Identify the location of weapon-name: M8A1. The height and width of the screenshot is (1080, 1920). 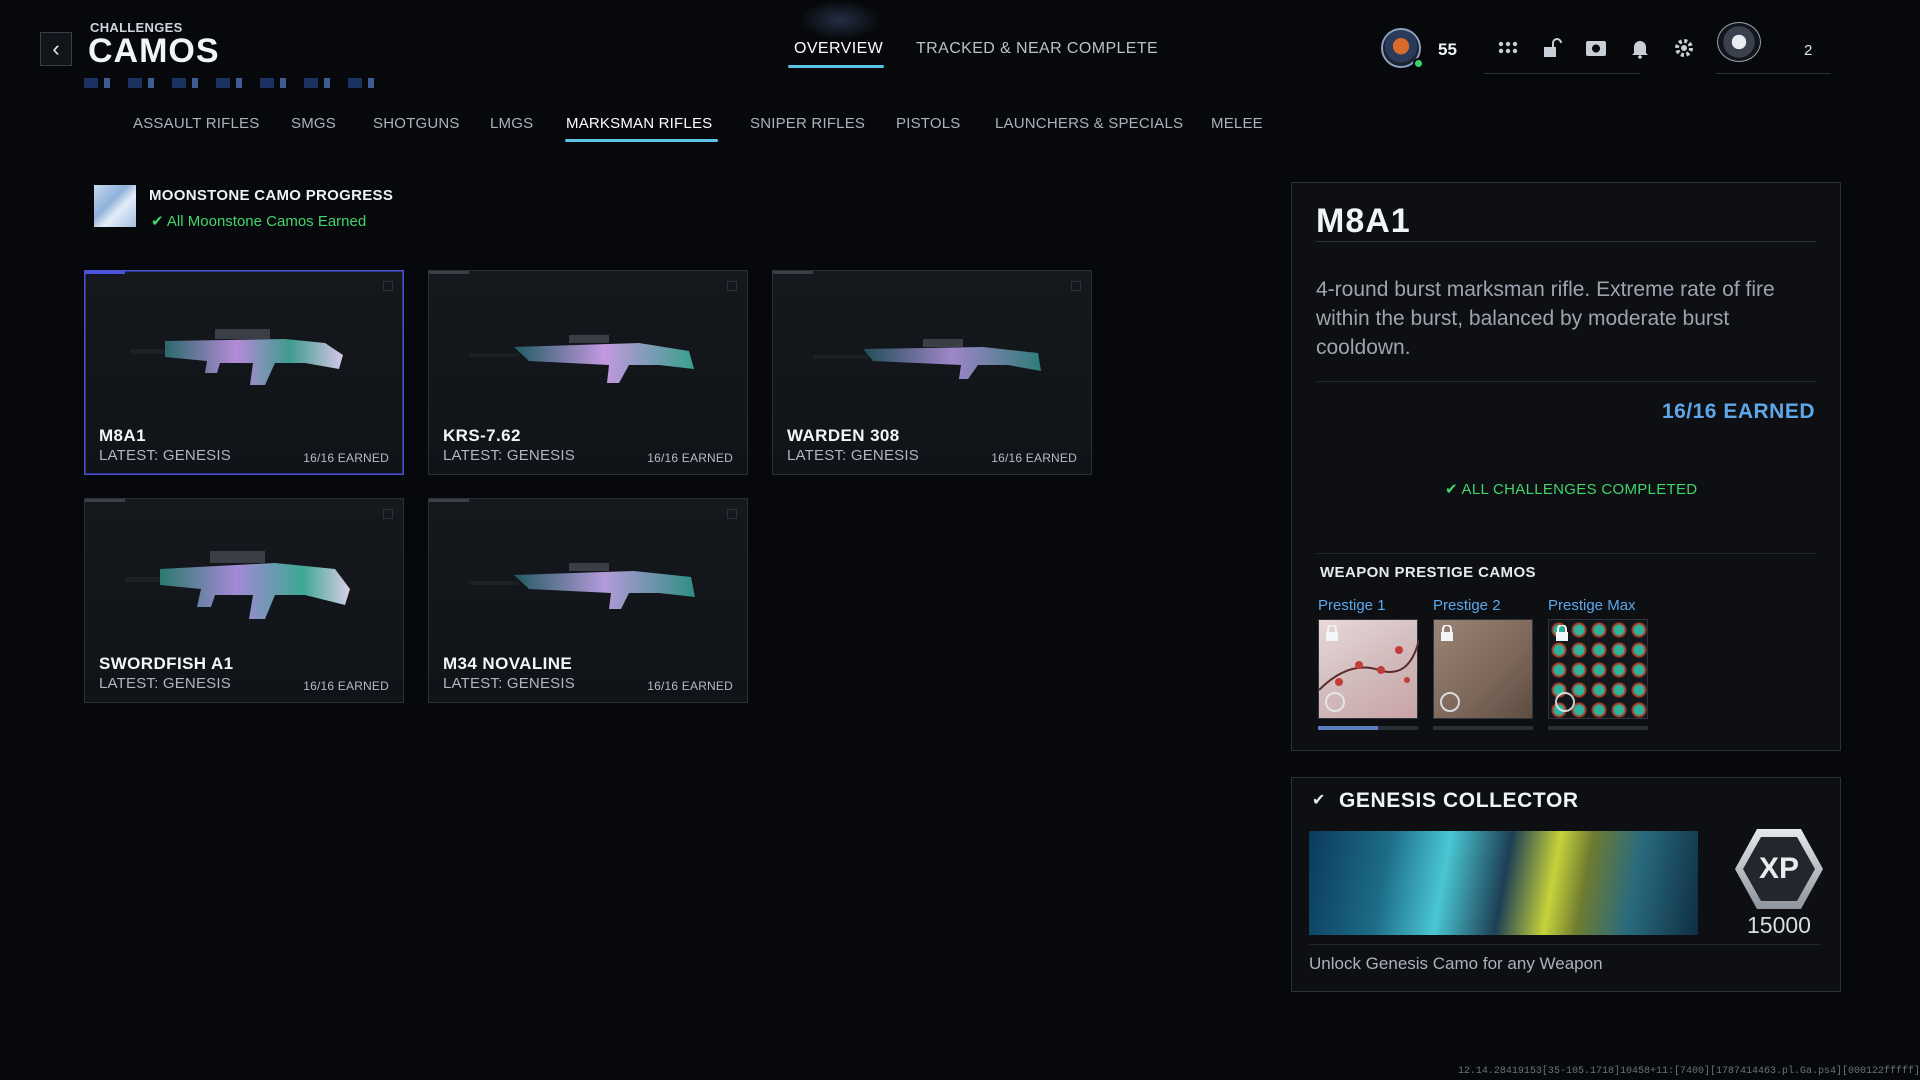
(122, 435).